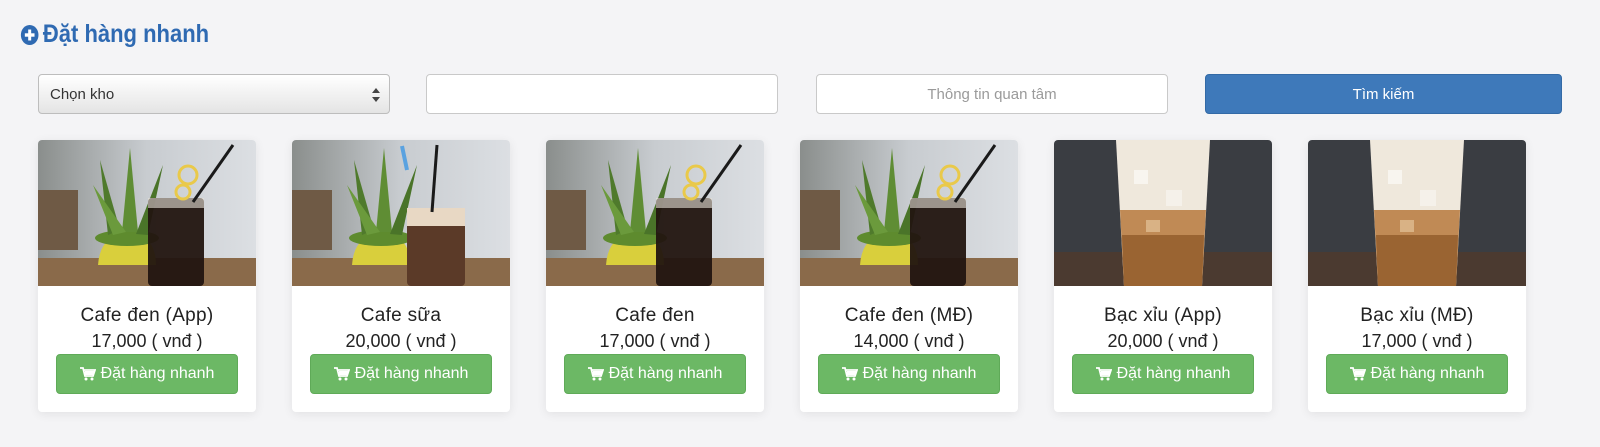  What do you see at coordinates (126, 34) in the screenshot?
I see `section-title-text: Đặt hàng nhanh` at bounding box center [126, 34].